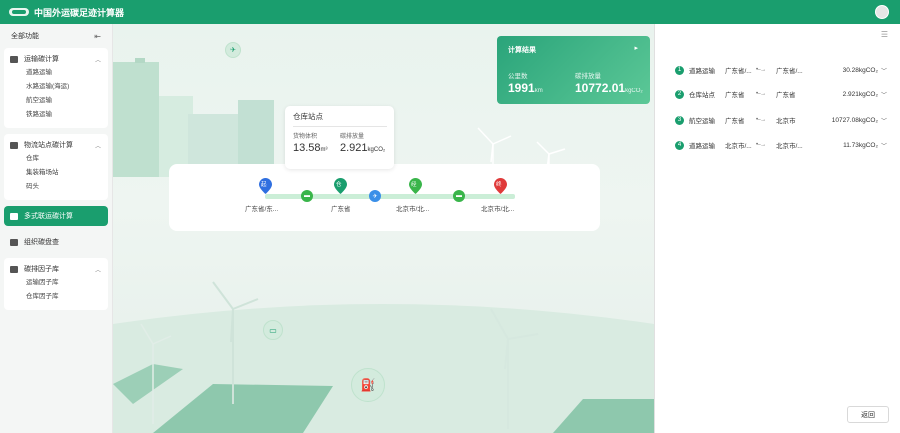 The image size is (900, 433). I want to click on sidebar-item-org-inventory: 组织碳盘查, so click(56, 242).